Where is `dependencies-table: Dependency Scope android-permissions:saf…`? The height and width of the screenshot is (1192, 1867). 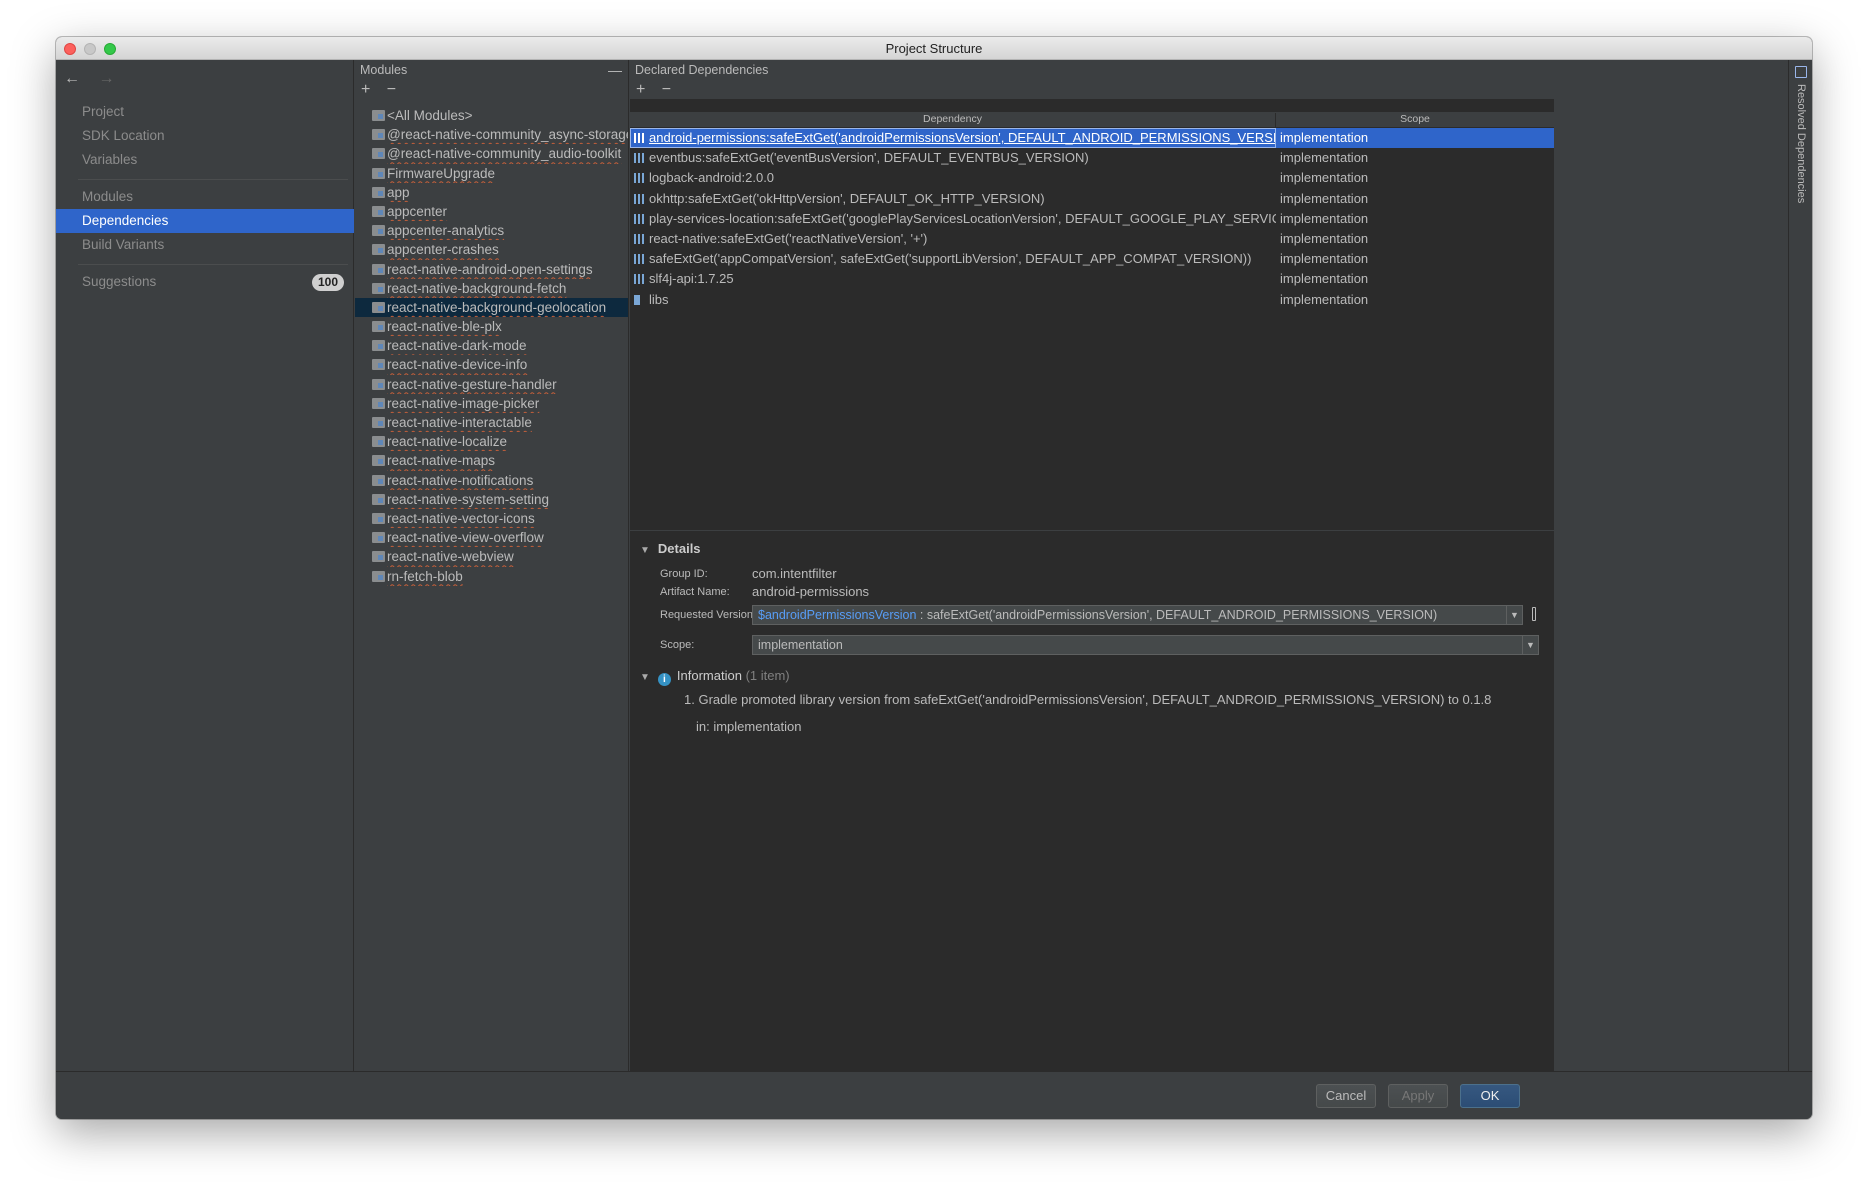 dependencies-table: Dependency Scope android-permissions:saf… is located at coordinates (1092, 211).